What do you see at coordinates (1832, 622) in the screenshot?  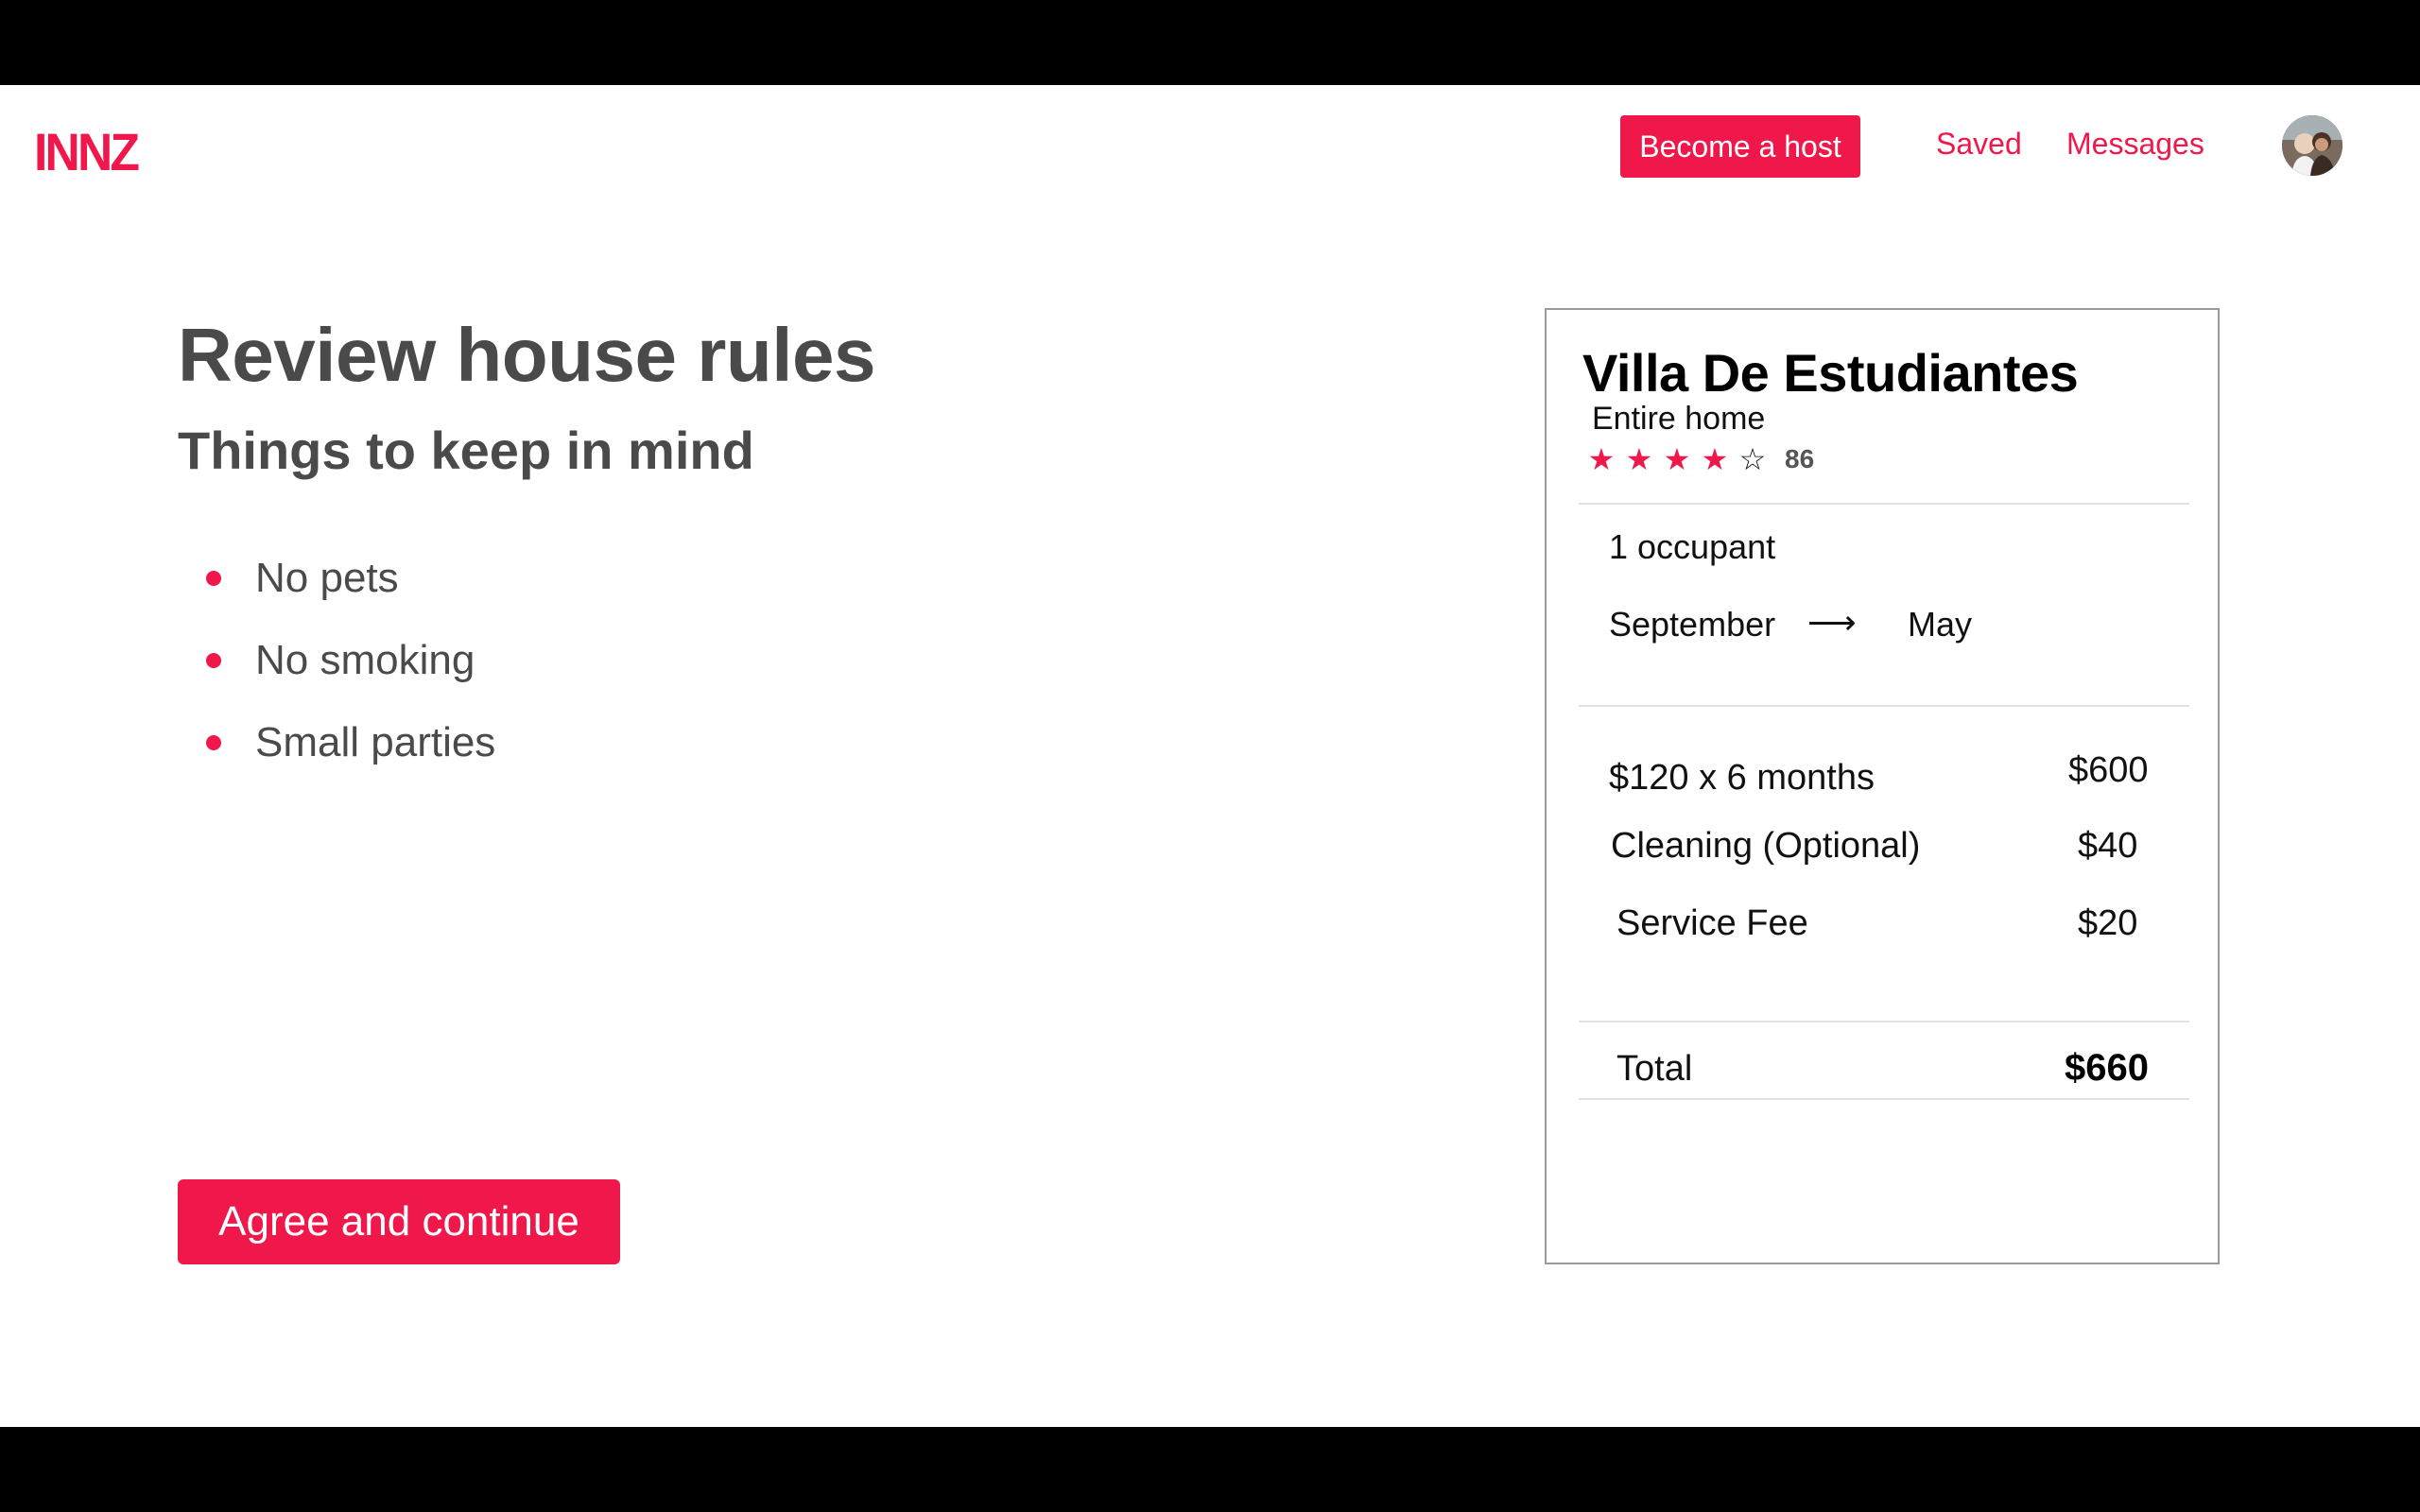 I see `arrow-right-icon: ⟶` at bounding box center [1832, 622].